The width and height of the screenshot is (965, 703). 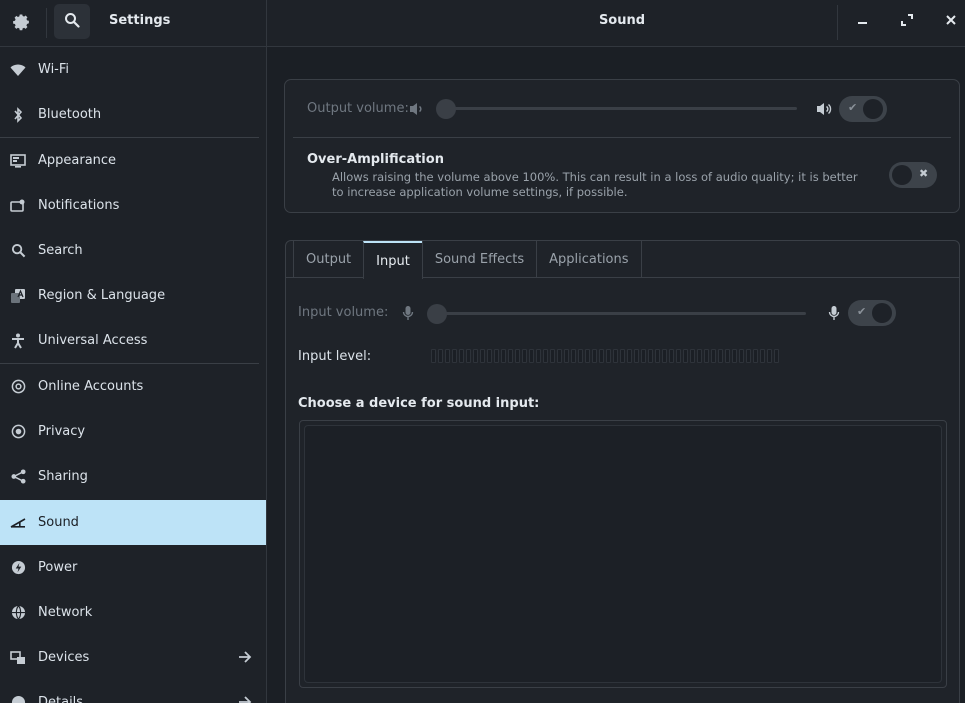 I want to click on speaker-muted-icon, so click(x=417, y=111).